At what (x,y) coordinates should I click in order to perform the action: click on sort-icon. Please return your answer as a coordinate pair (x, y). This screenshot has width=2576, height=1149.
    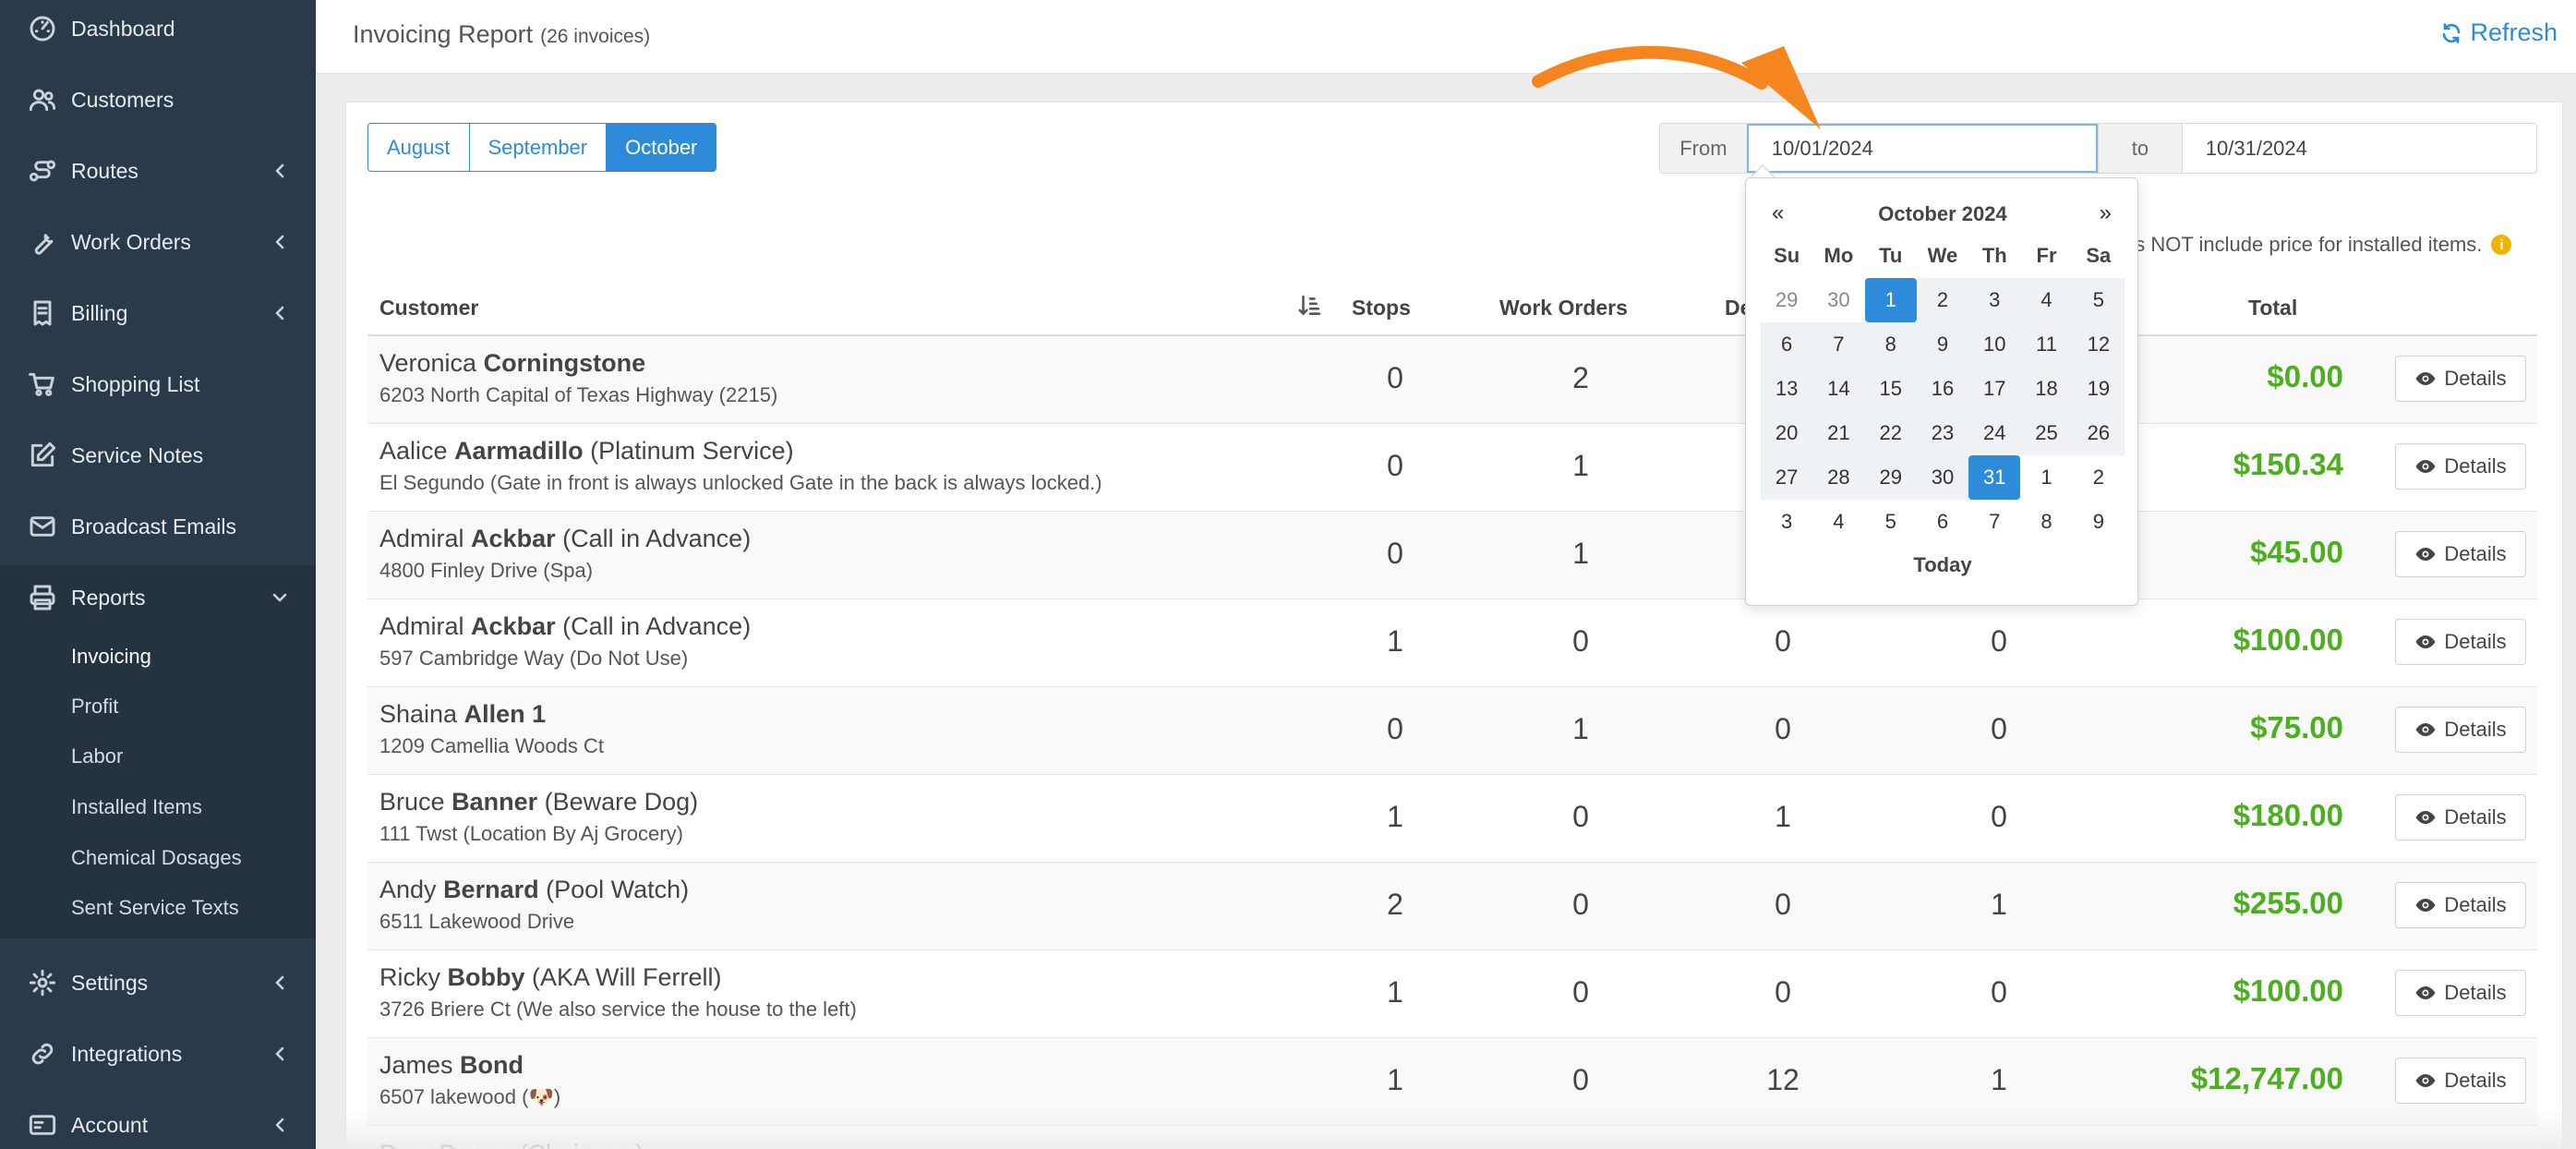
    Looking at the image, I should click on (1309, 306).